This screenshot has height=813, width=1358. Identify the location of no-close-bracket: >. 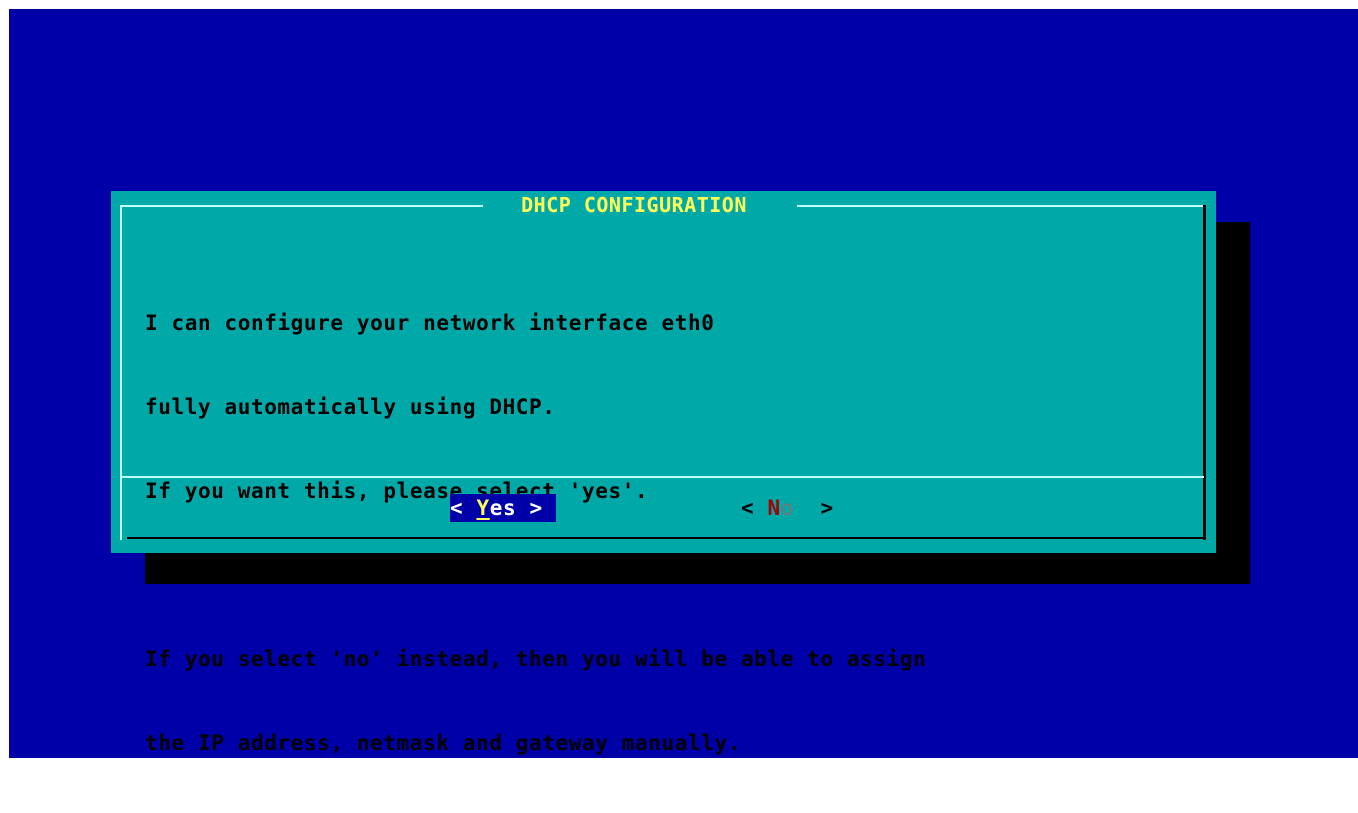
(814, 508).